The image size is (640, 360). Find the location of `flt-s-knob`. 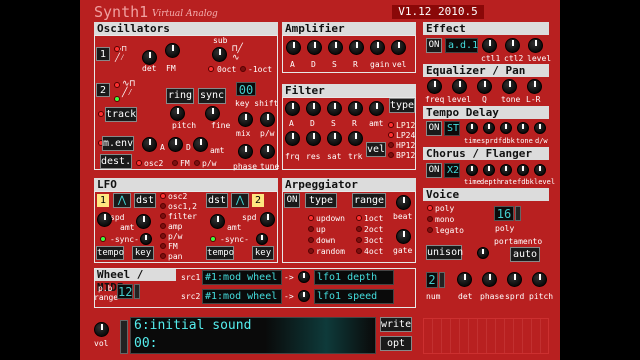

flt-s-knob is located at coordinates (334, 108).